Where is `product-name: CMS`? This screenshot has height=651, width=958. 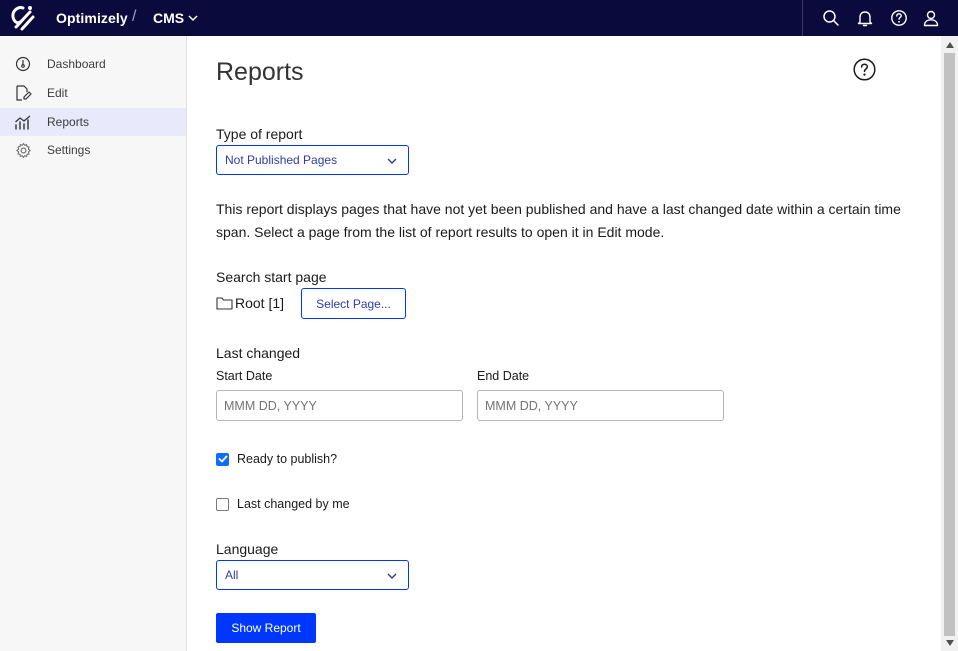 product-name: CMS is located at coordinates (169, 18).